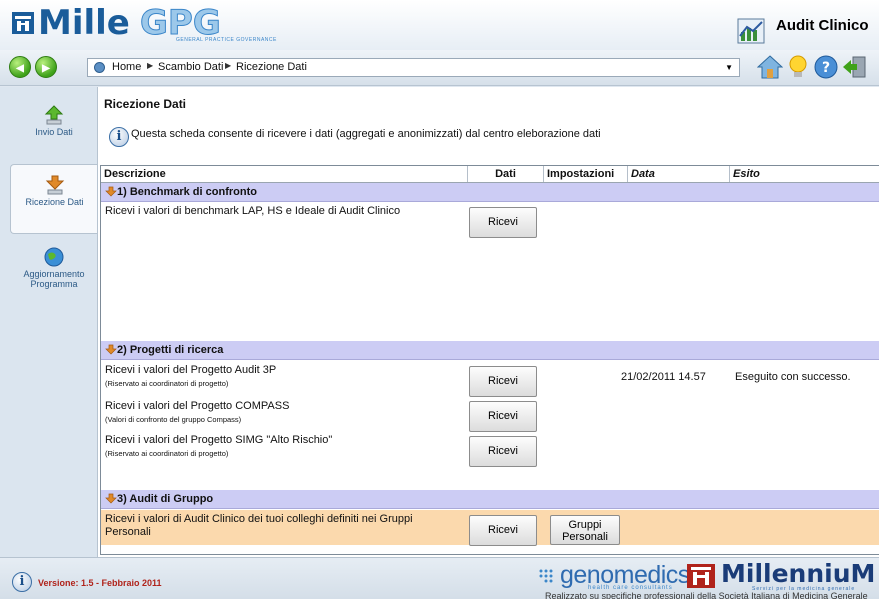 The image size is (879, 599). I want to click on exit-icon, so click(854, 67).